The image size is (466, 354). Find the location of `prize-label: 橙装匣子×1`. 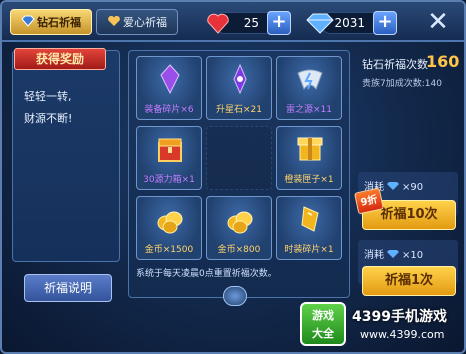

prize-label: 橙装匣子×1 is located at coordinates (309, 180).